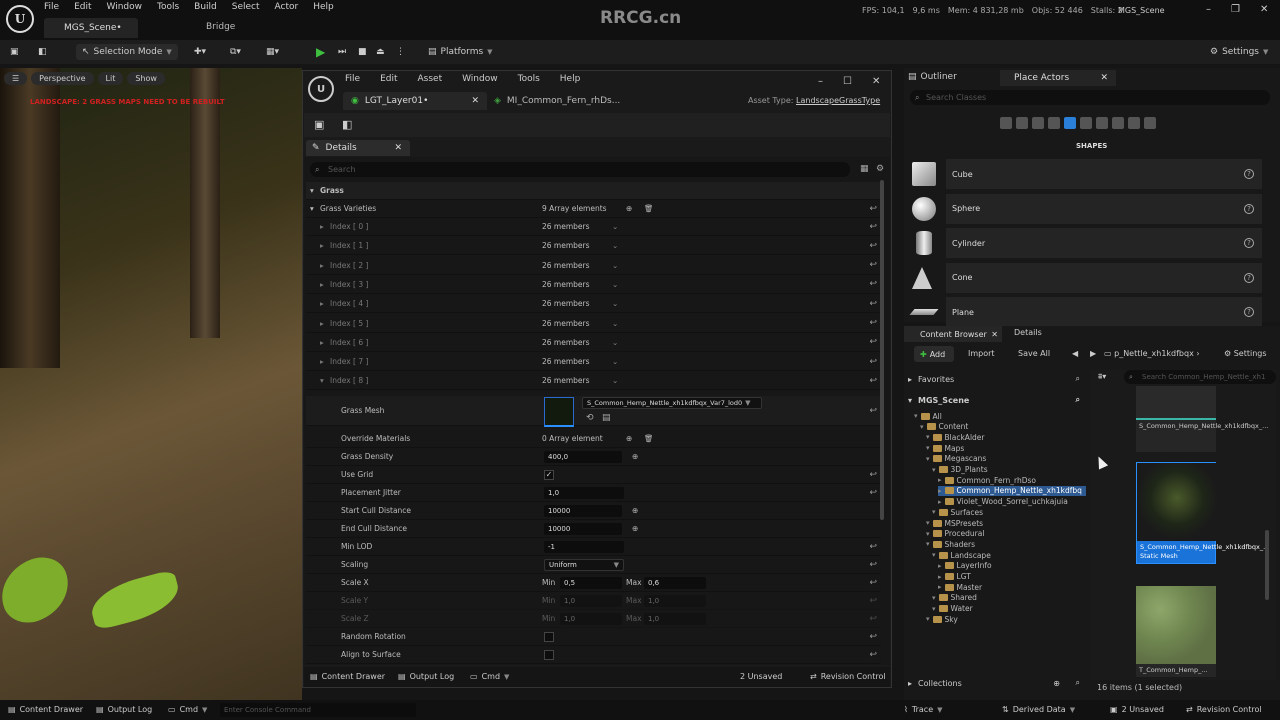 This screenshot has width=1280, height=720. What do you see at coordinates (876, 81) in the screenshot?
I see `close-icon: ✕` at bounding box center [876, 81].